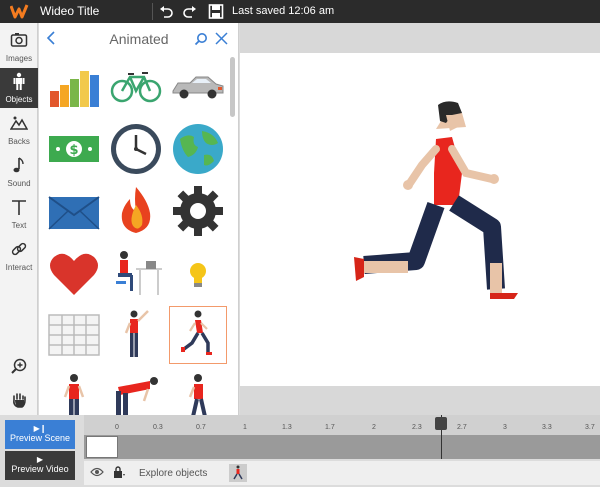 The height and width of the screenshot is (487, 600). I want to click on preview-scene-label: Preview Scene, so click(40, 438).